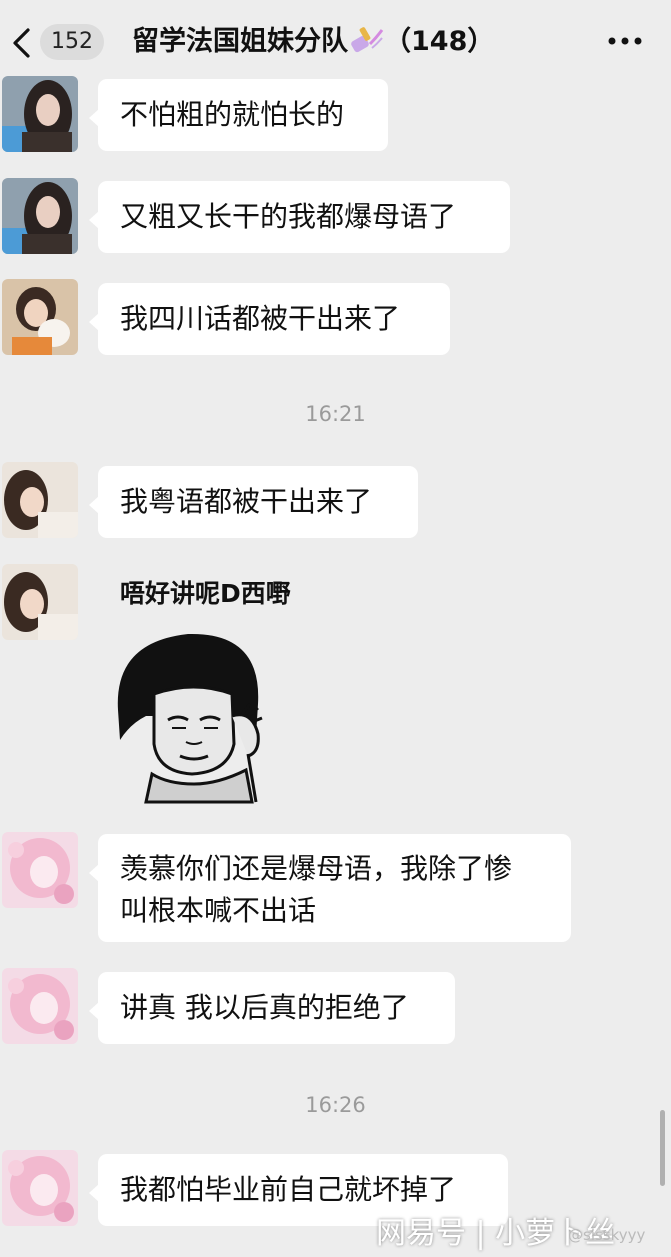 The image size is (671, 1257). I want to click on chat-header: 152 留学法国姐妹分队 （148）, so click(335, 42).